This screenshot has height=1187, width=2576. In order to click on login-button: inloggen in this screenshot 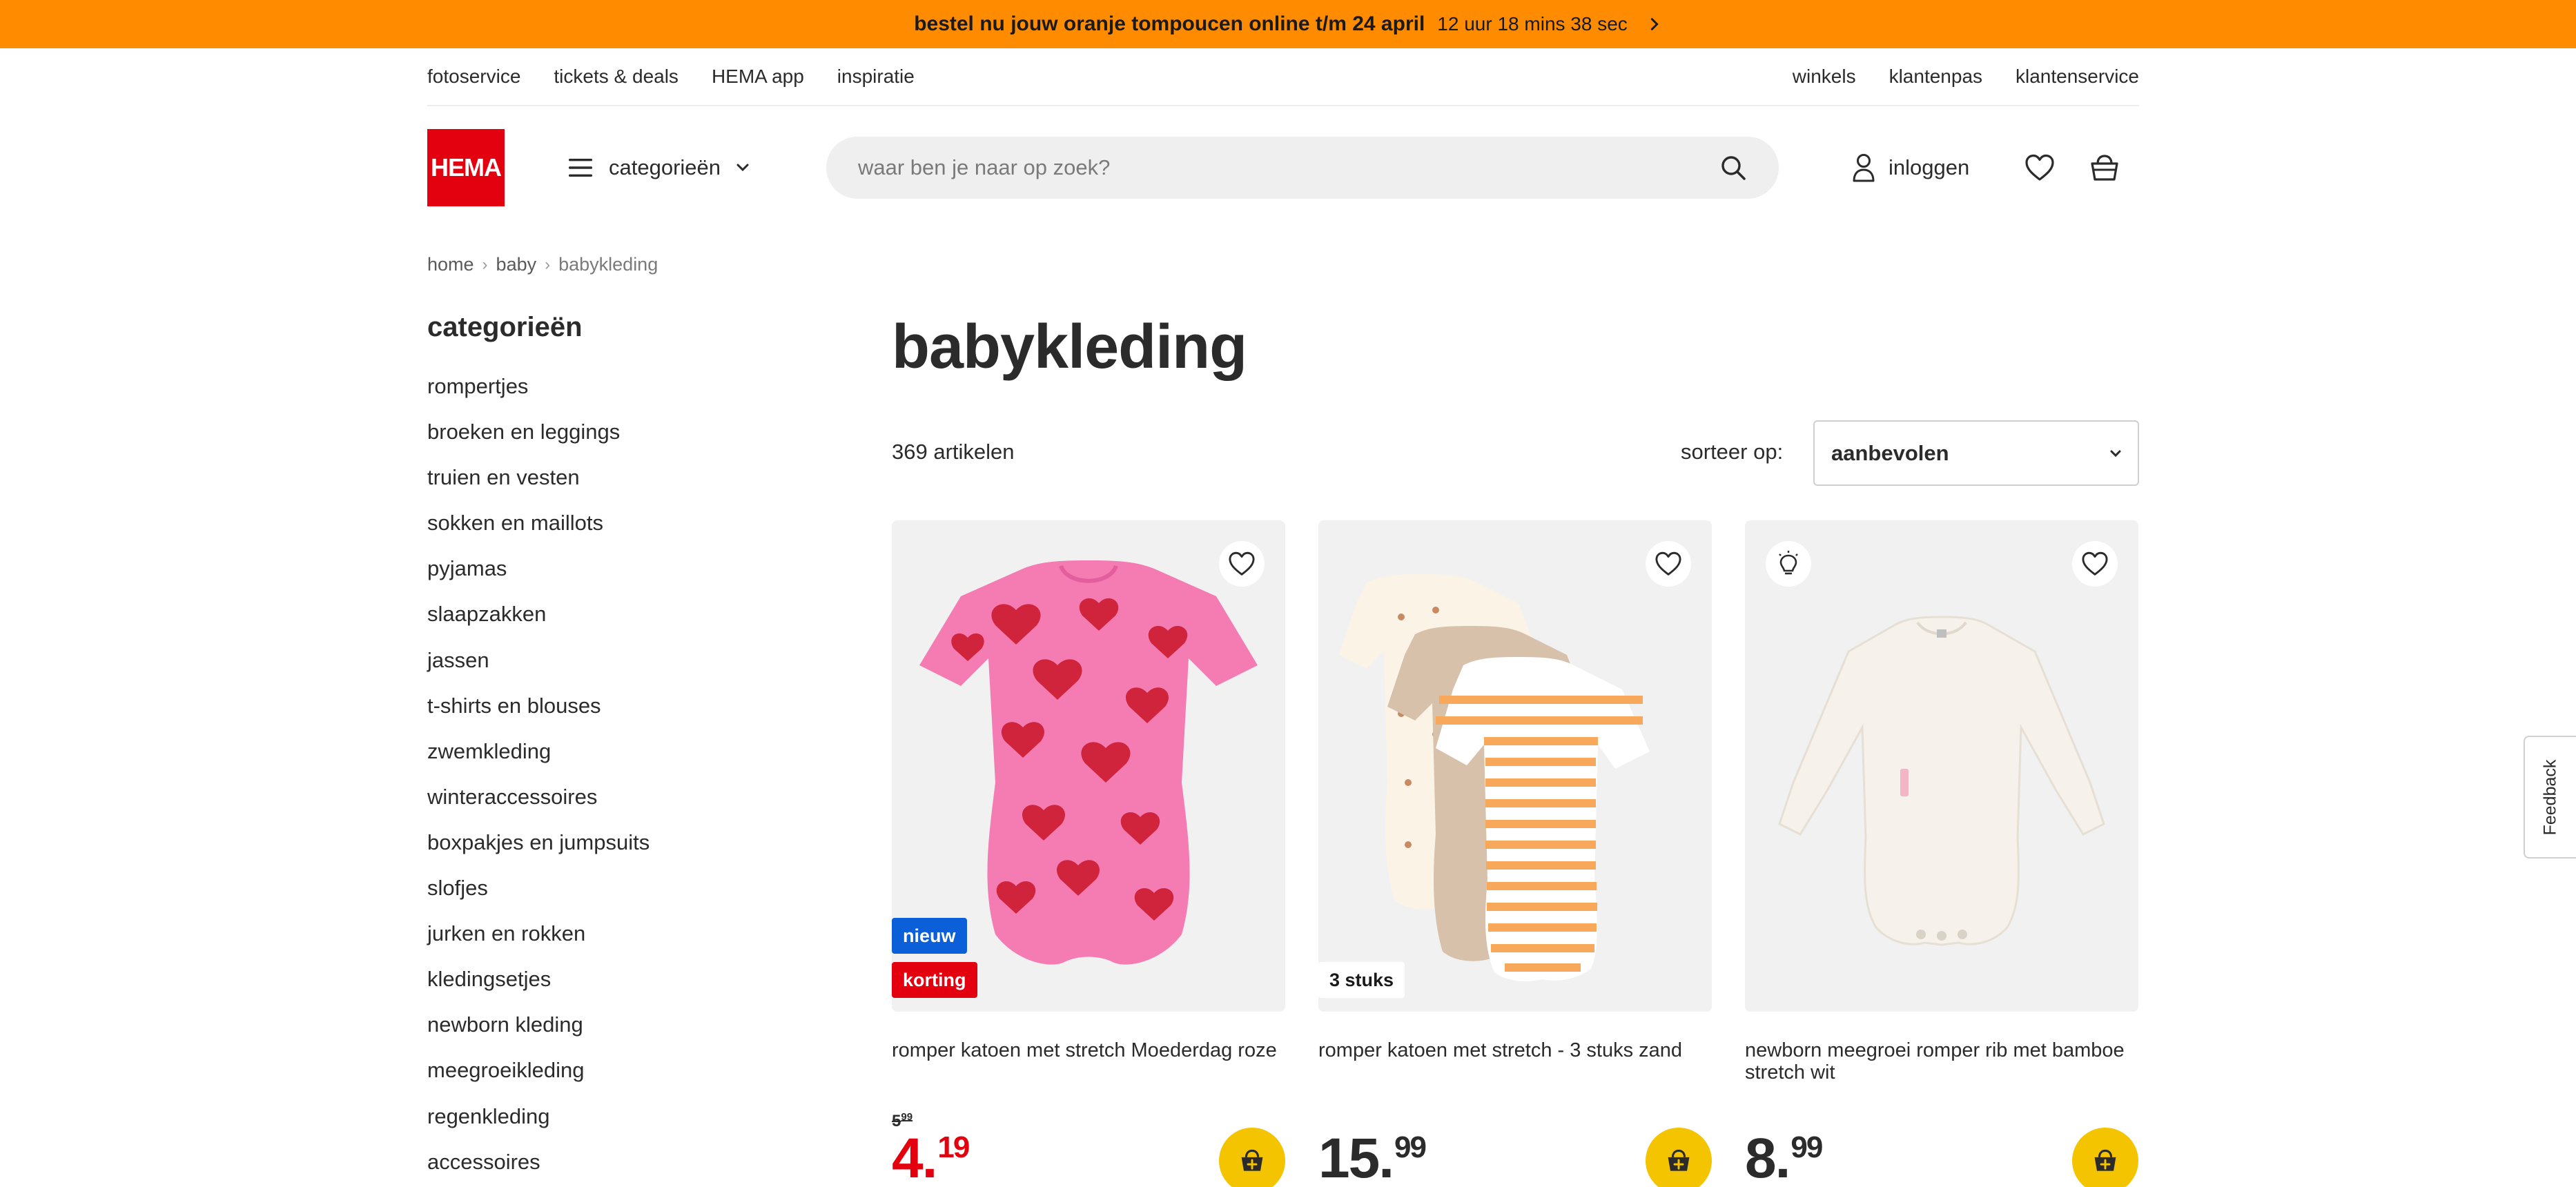, I will do `click(1910, 167)`.